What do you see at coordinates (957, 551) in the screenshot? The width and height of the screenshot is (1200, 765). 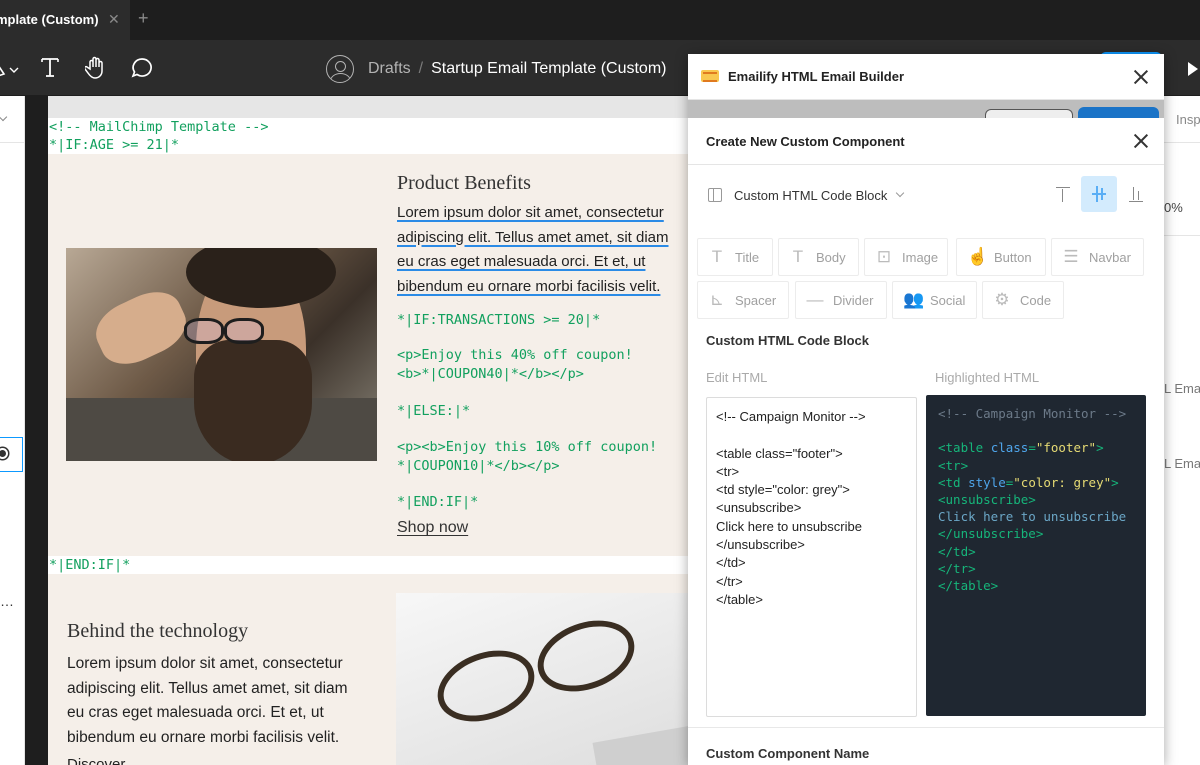 I see `hl-tag: </td>` at bounding box center [957, 551].